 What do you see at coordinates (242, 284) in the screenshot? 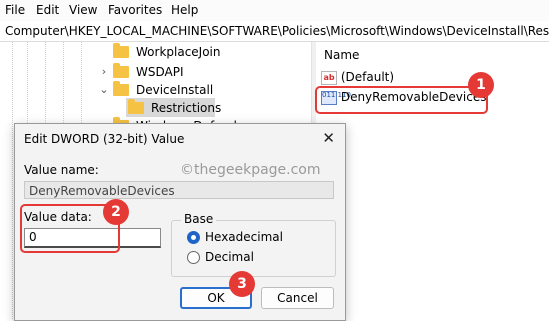
I see `annotation-badge-3: 3` at bounding box center [242, 284].